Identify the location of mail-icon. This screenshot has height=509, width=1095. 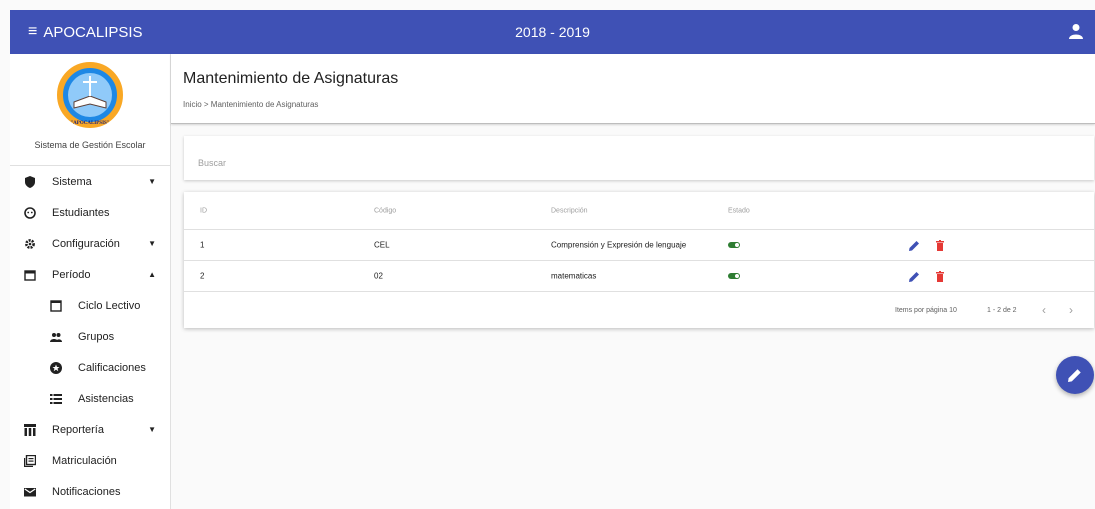
(30, 492).